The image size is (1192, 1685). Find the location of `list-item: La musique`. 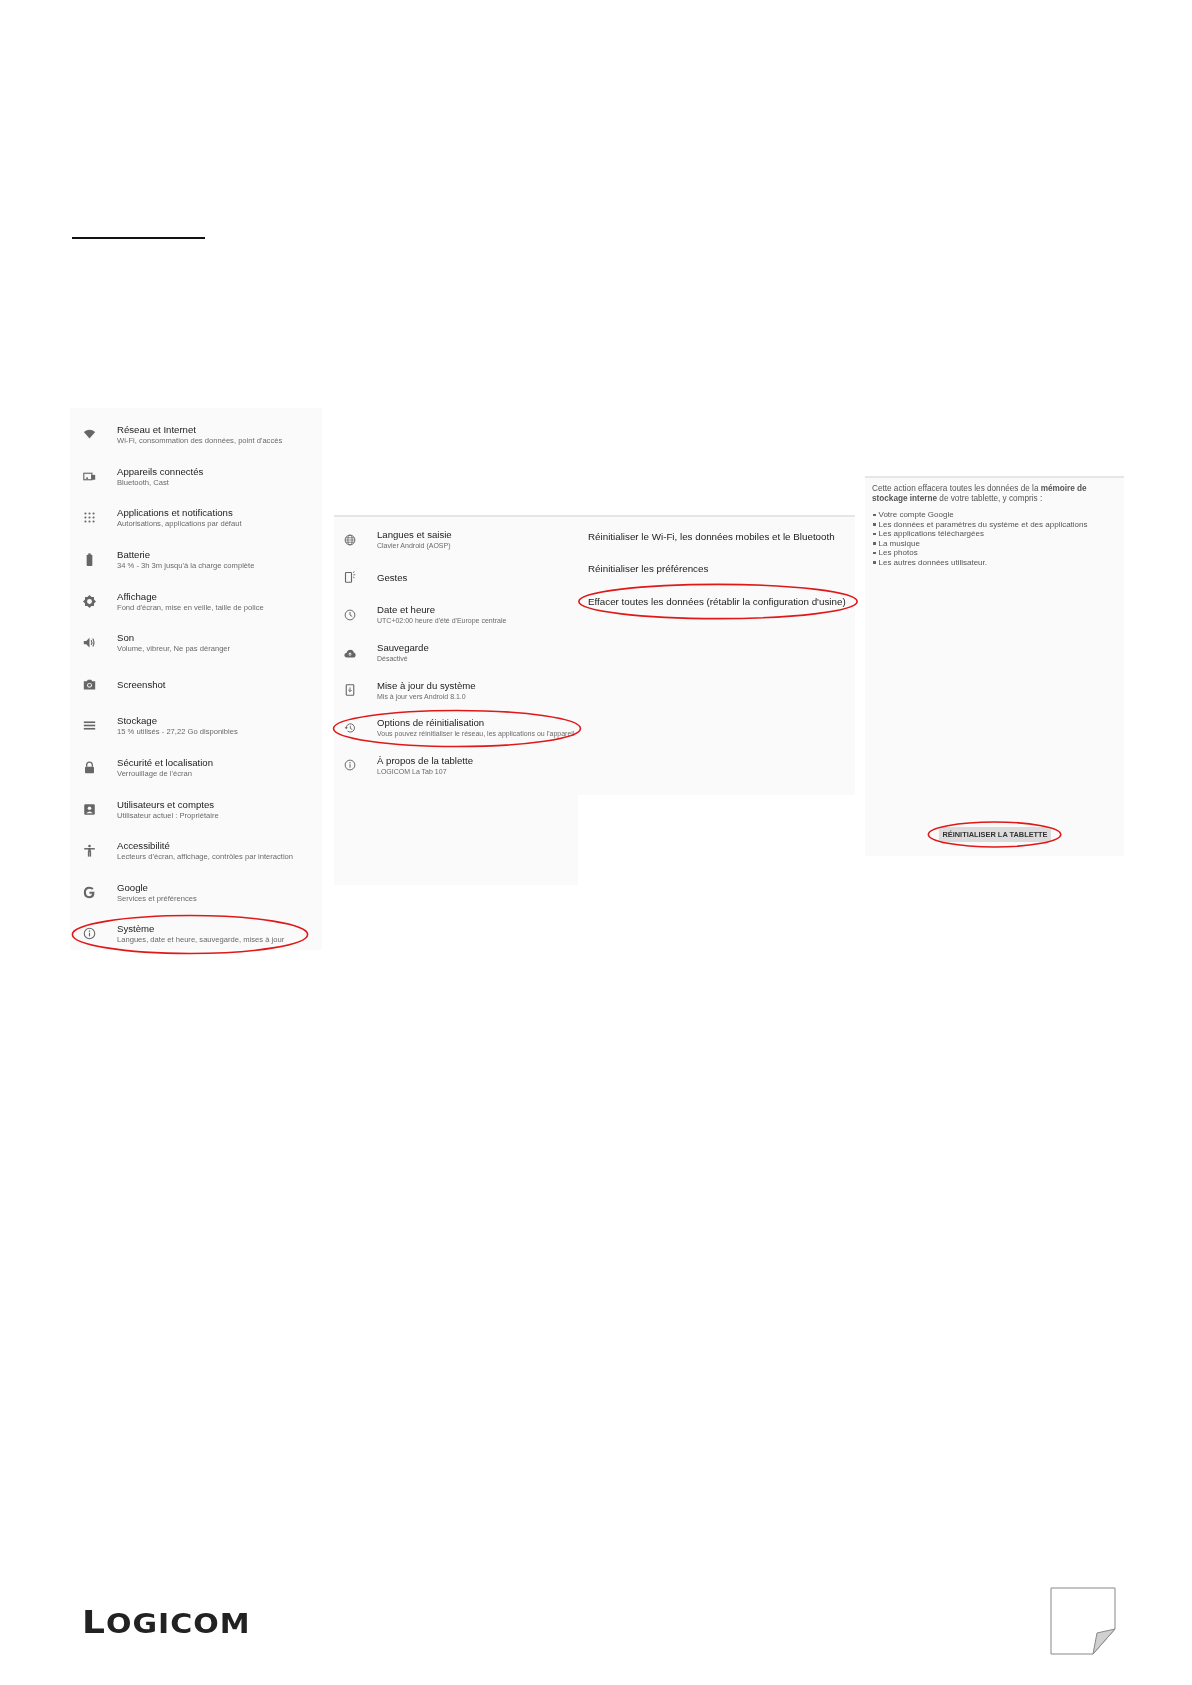

list-item: La musique is located at coordinates (899, 543).